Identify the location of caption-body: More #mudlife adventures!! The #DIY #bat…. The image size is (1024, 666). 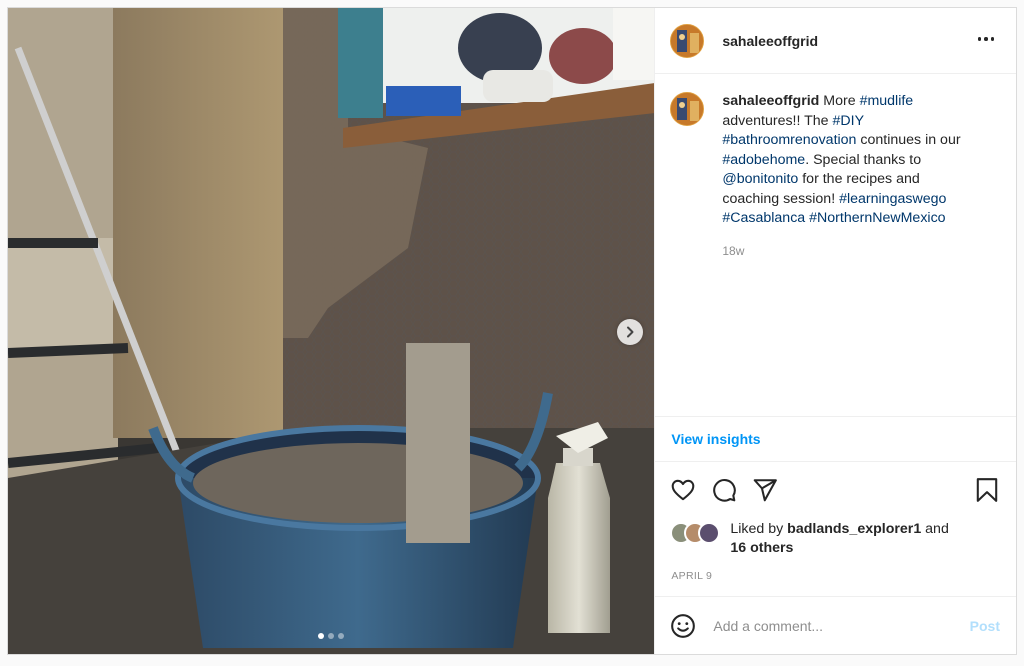
(841, 159).